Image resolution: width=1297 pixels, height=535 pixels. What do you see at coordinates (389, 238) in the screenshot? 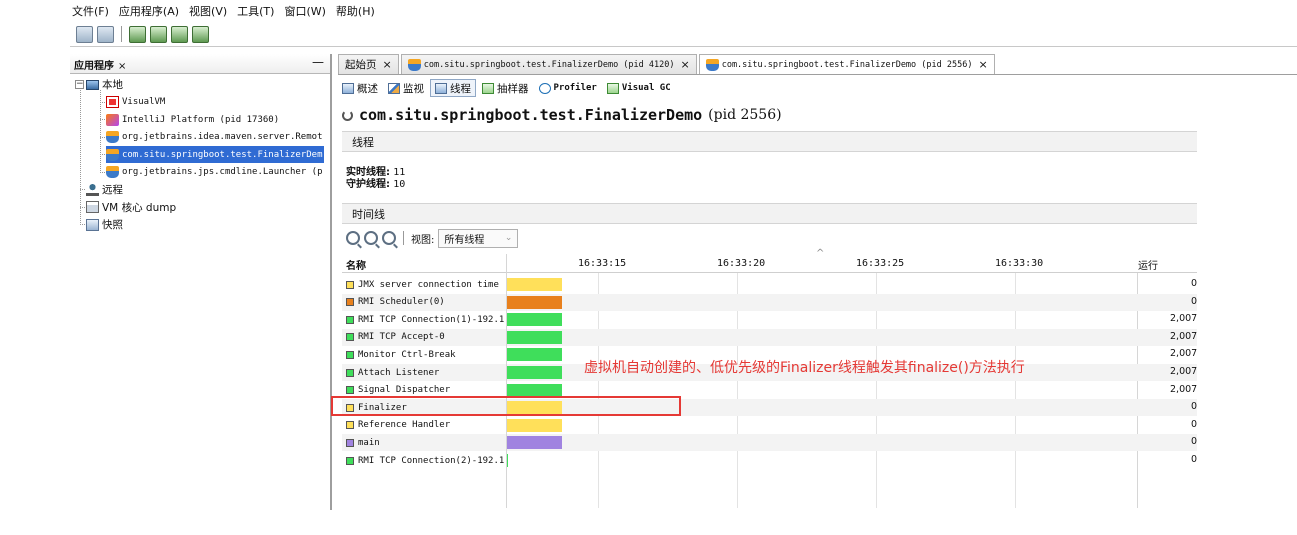
I see `zoom-fit-icon` at bounding box center [389, 238].